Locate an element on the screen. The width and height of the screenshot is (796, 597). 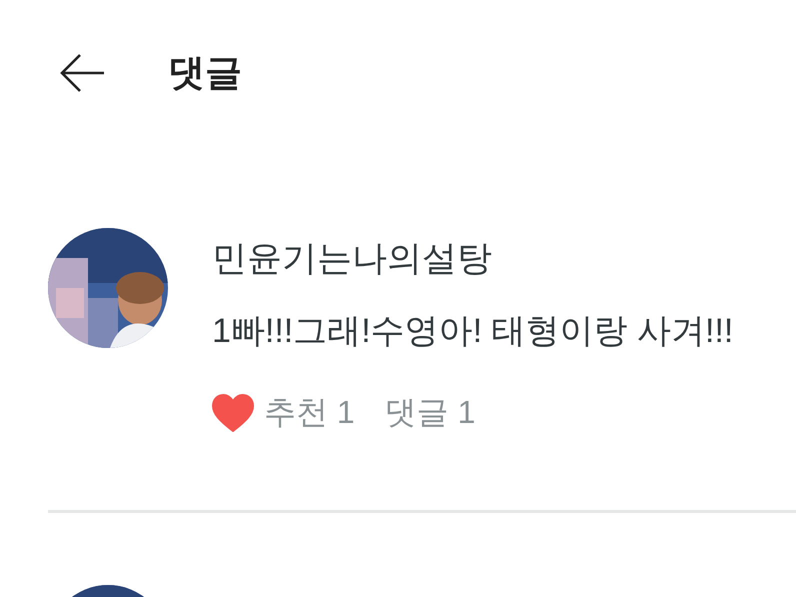
author-name: 민윤기는나의설탕 is located at coordinates (352, 259).